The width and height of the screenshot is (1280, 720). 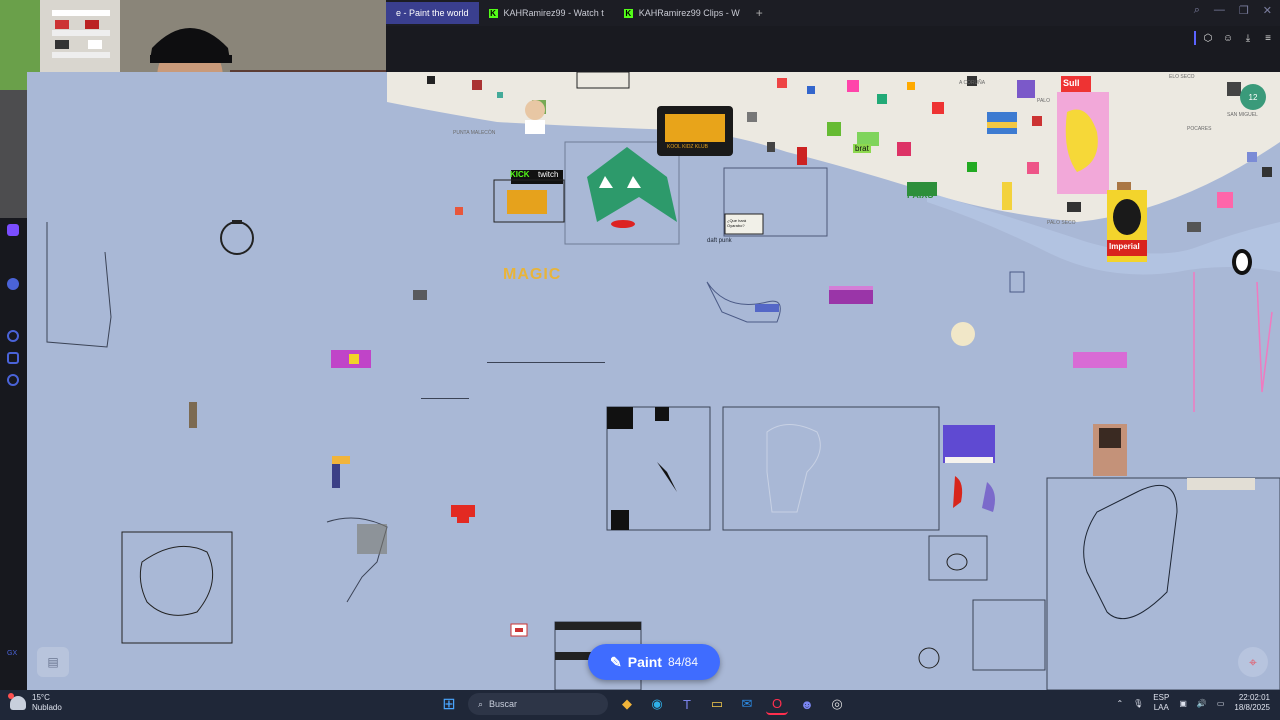 I want to click on settings-icon, so click(x=13, y=380).